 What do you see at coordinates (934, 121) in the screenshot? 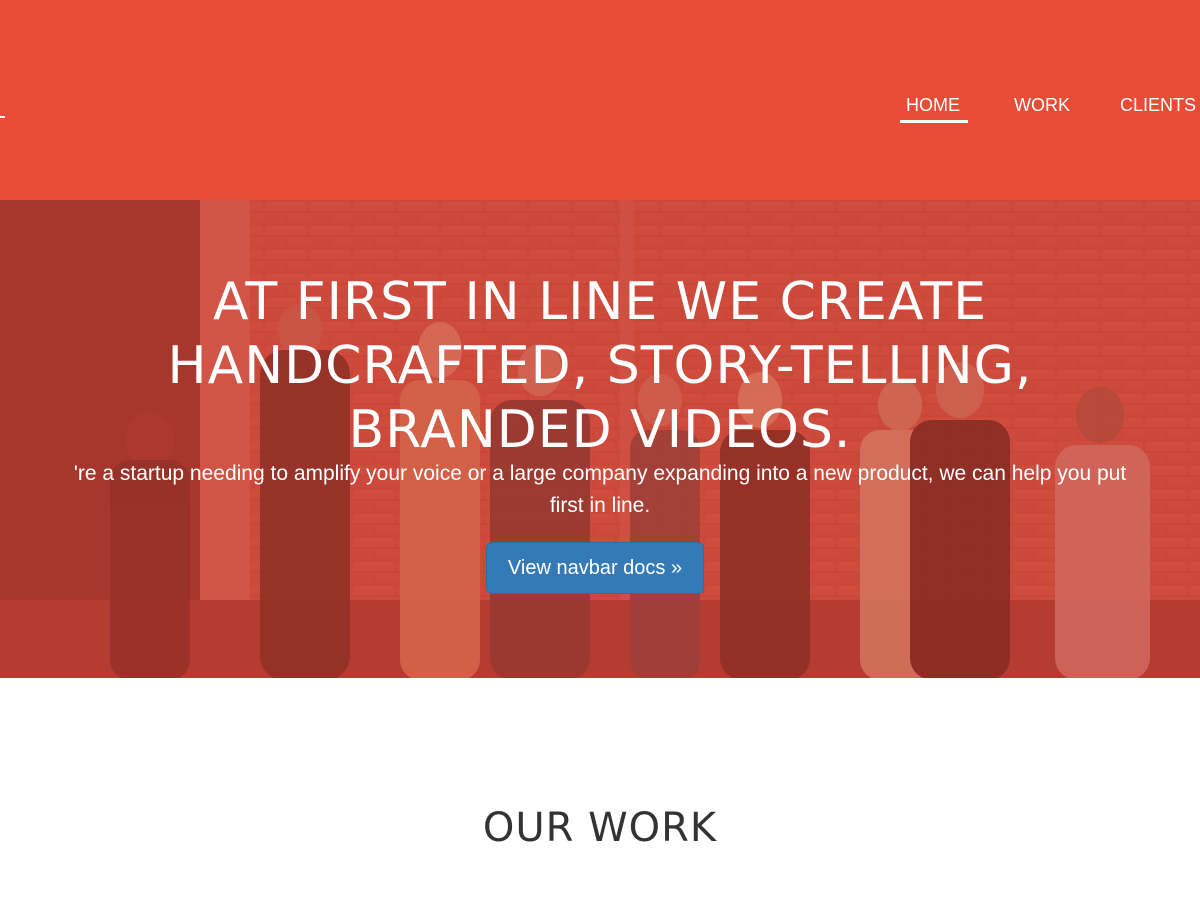
I see `active-nav-indicator` at bounding box center [934, 121].